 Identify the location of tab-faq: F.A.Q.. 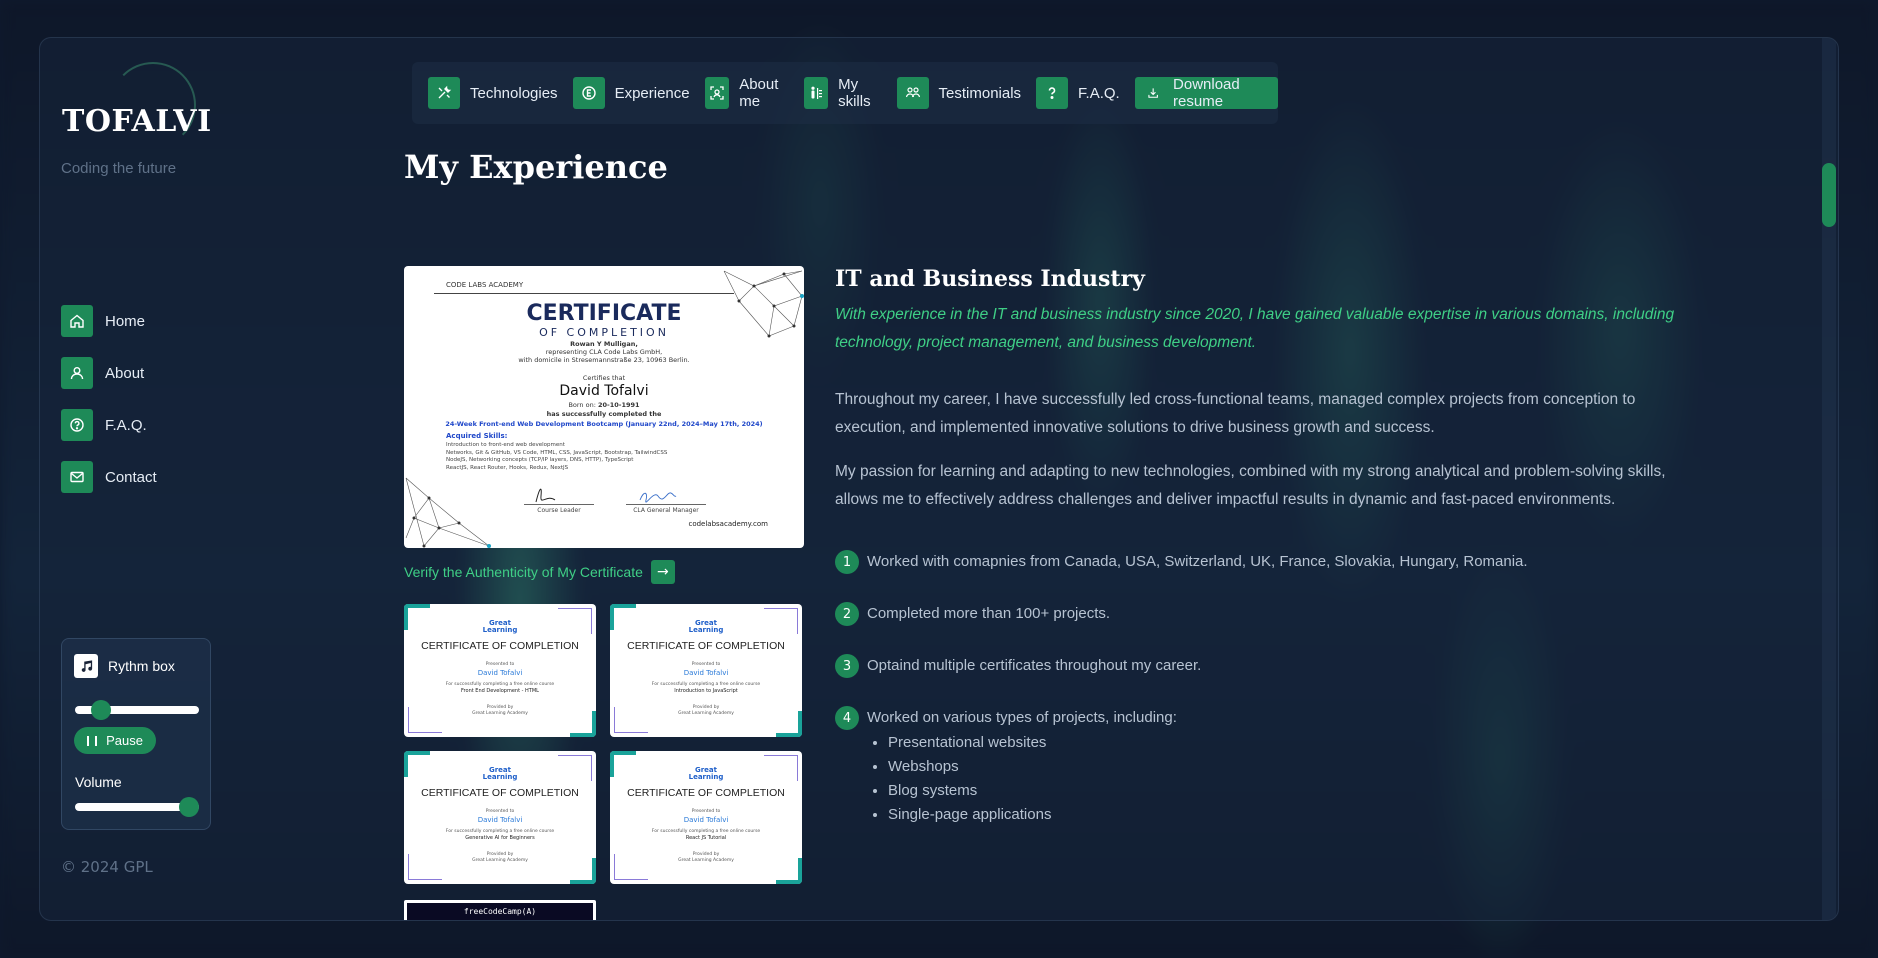
(1078, 93).